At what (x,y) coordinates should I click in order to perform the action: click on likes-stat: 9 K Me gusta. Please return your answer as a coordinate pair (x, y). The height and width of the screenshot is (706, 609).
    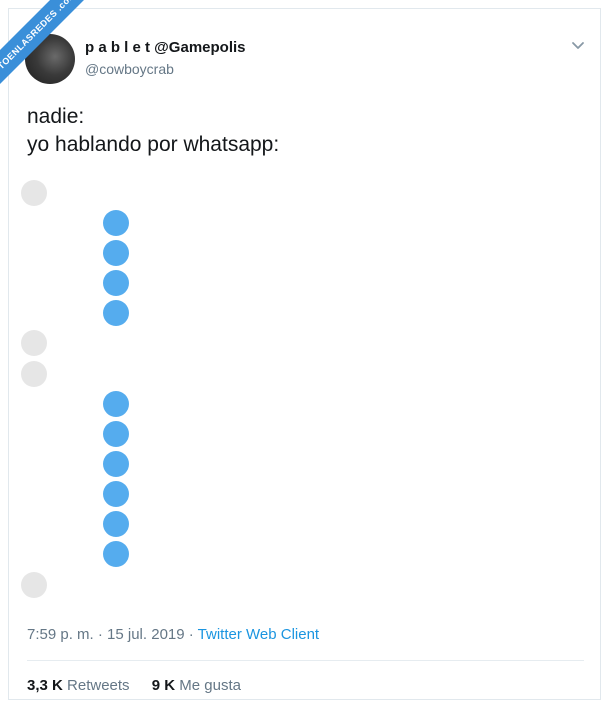
    Looking at the image, I should click on (196, 685).